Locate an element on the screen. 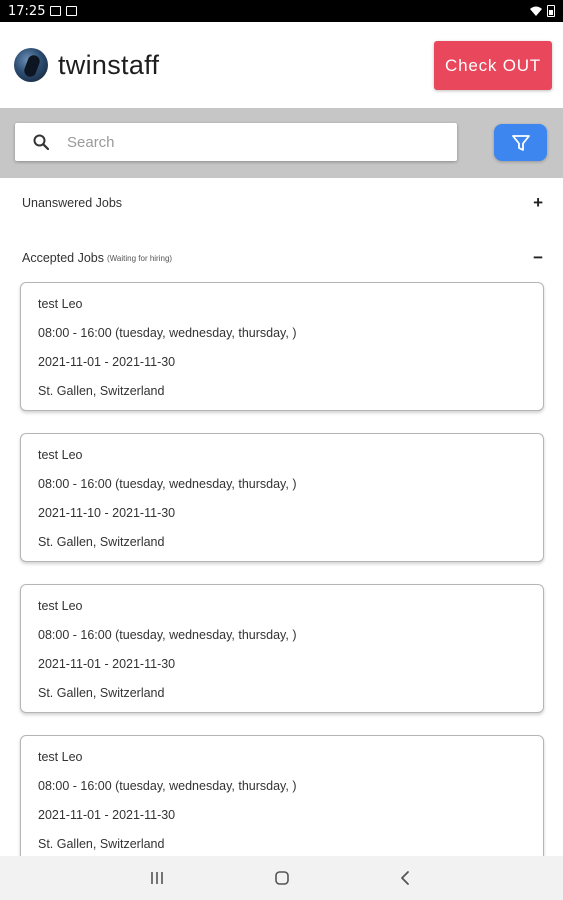 The image size is (563, 900). app-logo is located at coordinates (31, 65).